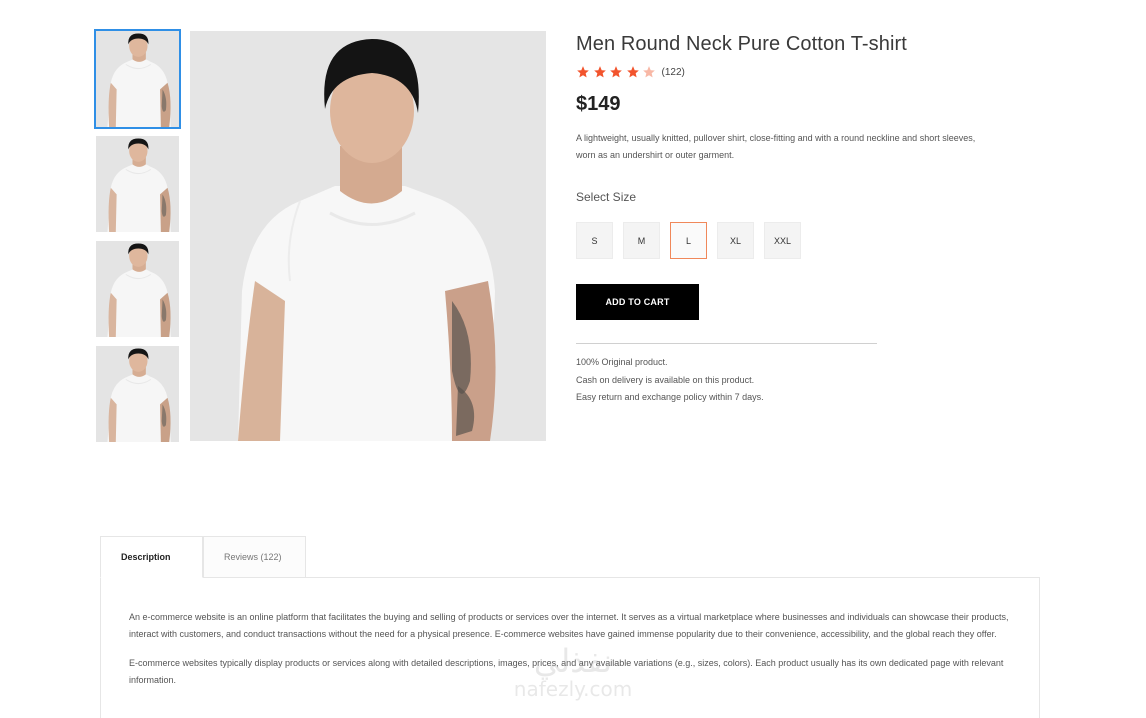  Describe the element at coordinates (637, 302) in the screenshot. I see `add-to-cart-button: ADD TO CART` at that location.